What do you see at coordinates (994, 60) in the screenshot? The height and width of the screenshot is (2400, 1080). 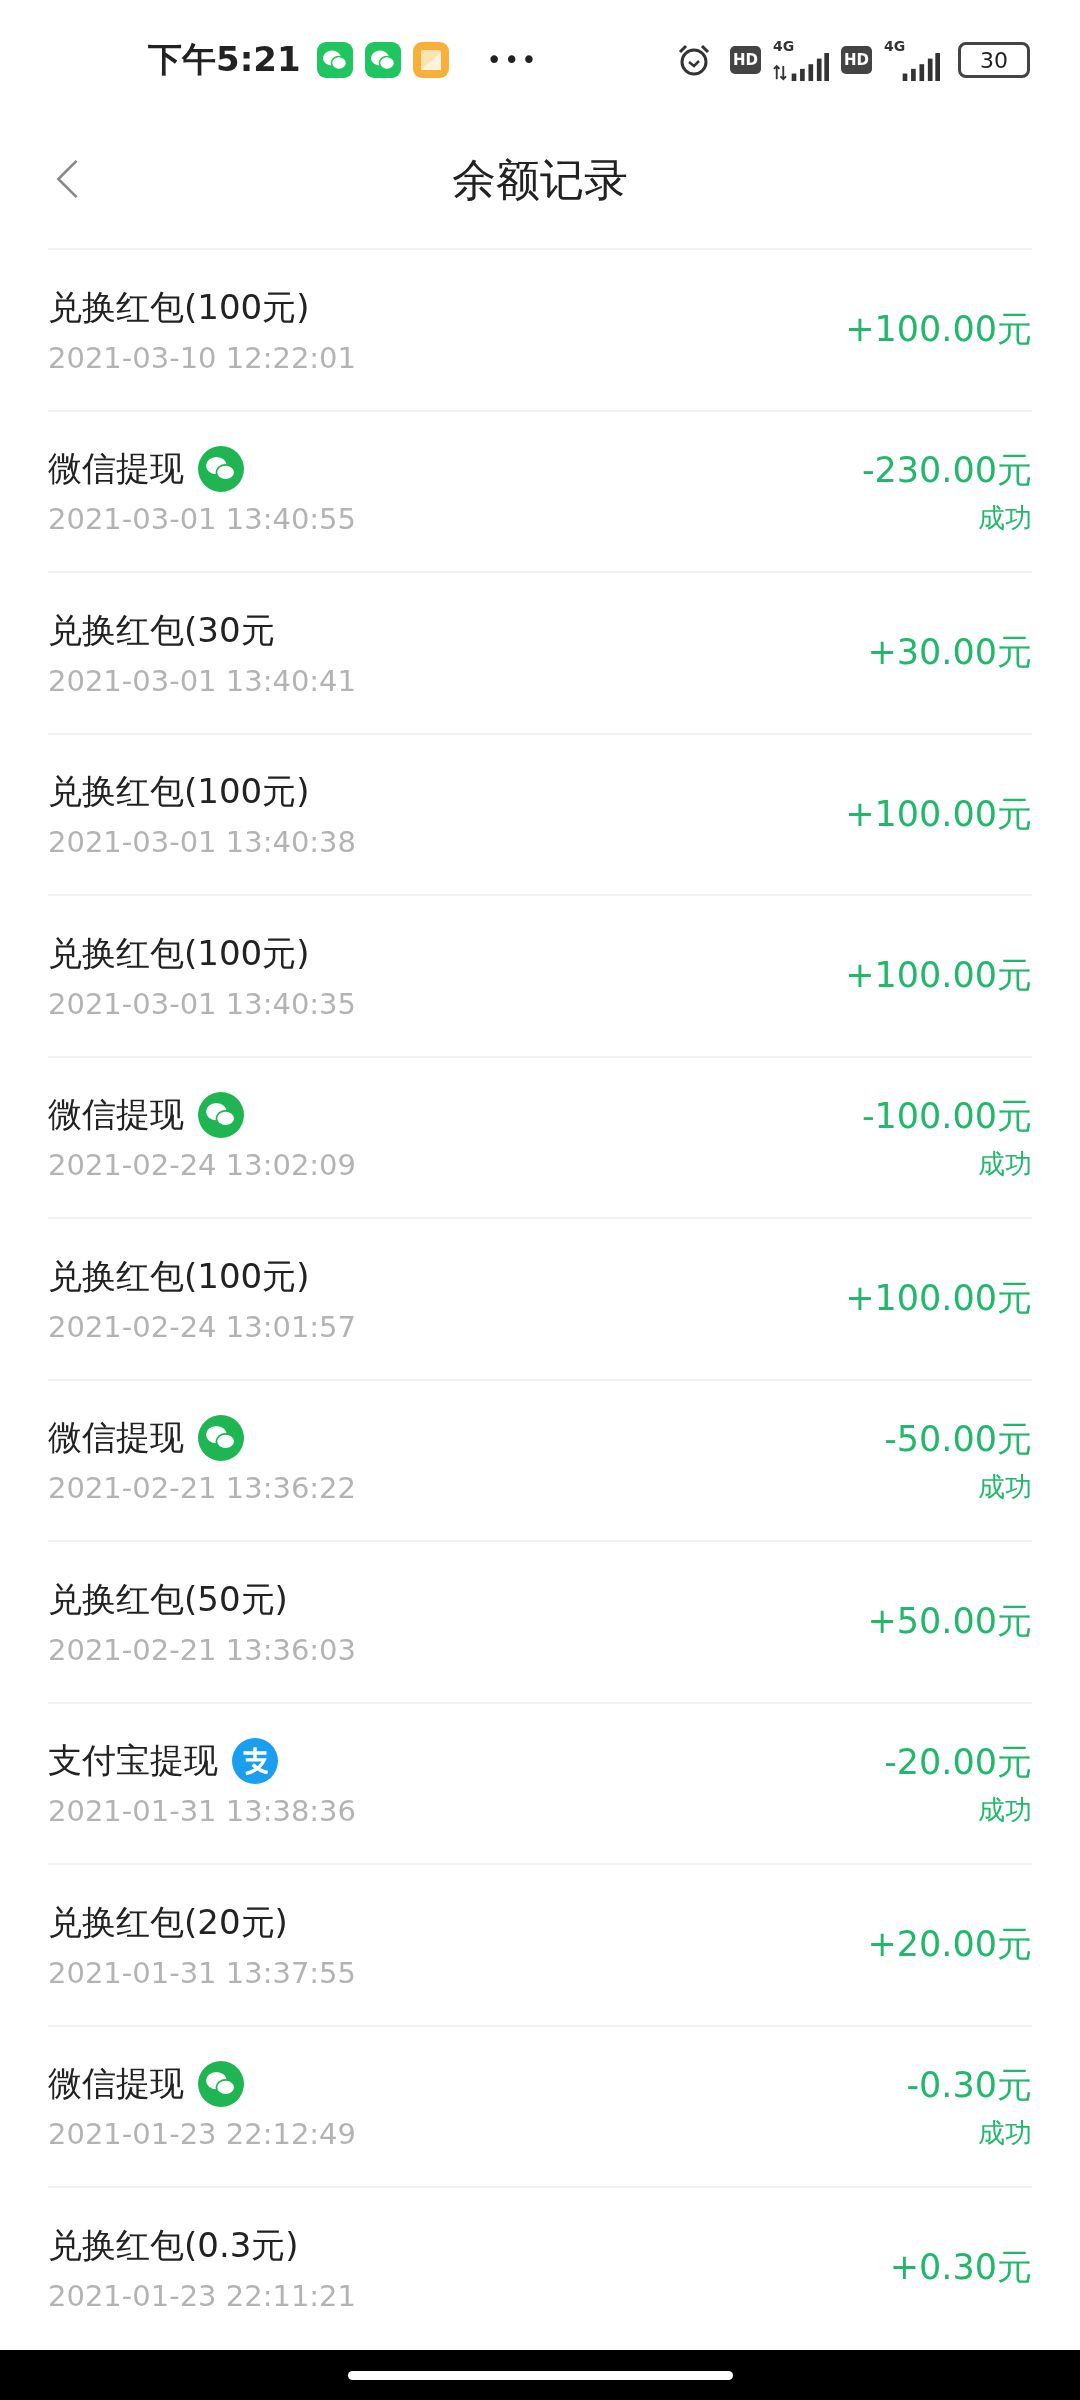 I see `battery-indicator: 30` at bounding box center [994, 60].